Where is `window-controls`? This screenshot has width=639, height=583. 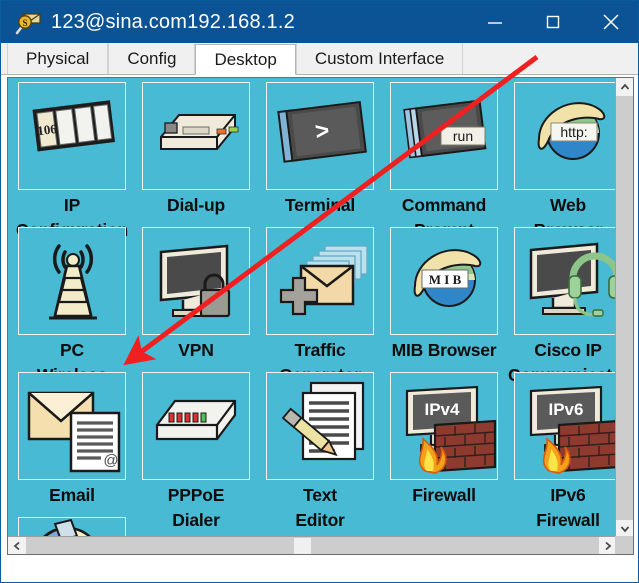
window-controls is located at coordinates (552, 22).